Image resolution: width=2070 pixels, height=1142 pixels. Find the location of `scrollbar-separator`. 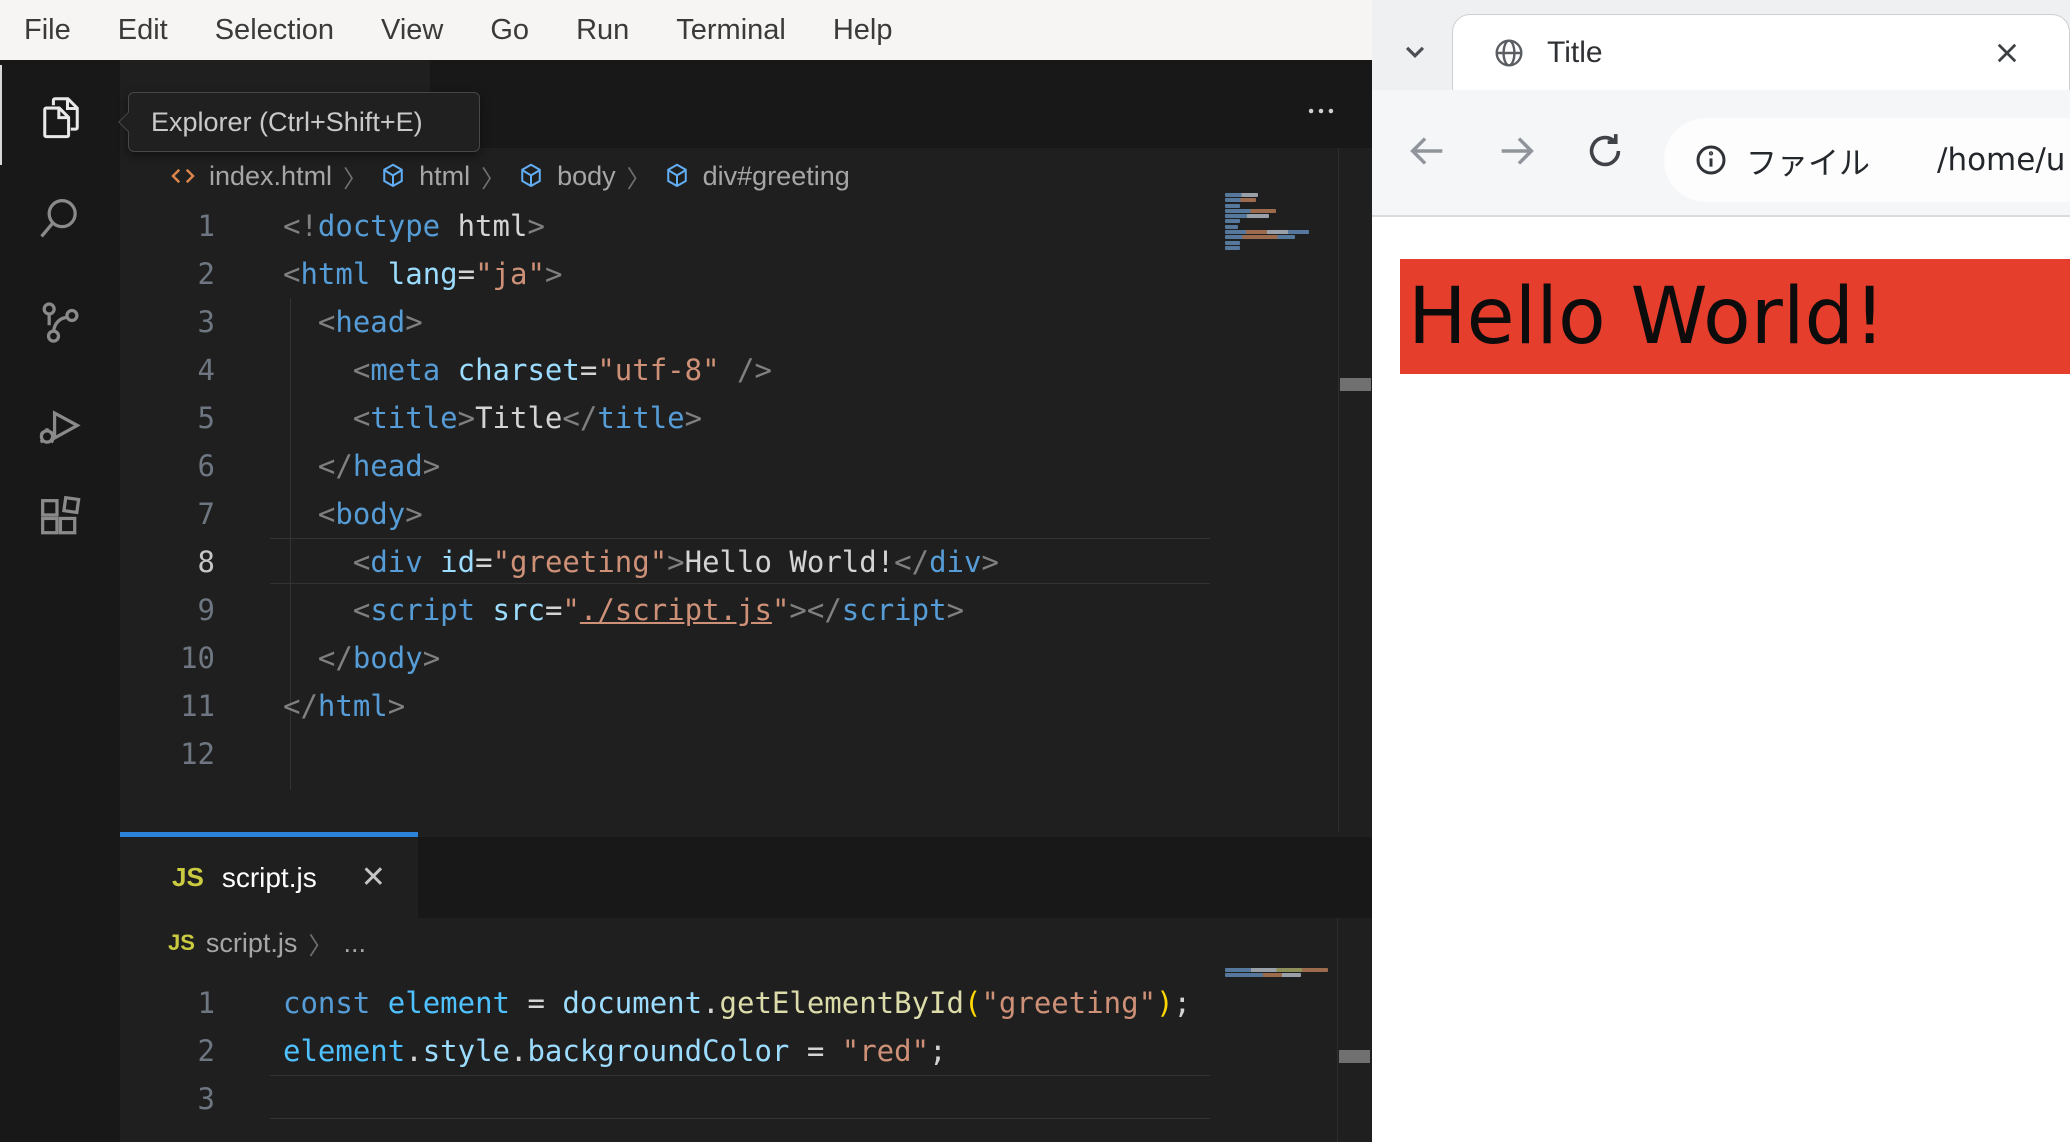

scrollbar-separator is located at coordinates (1337, 1030).